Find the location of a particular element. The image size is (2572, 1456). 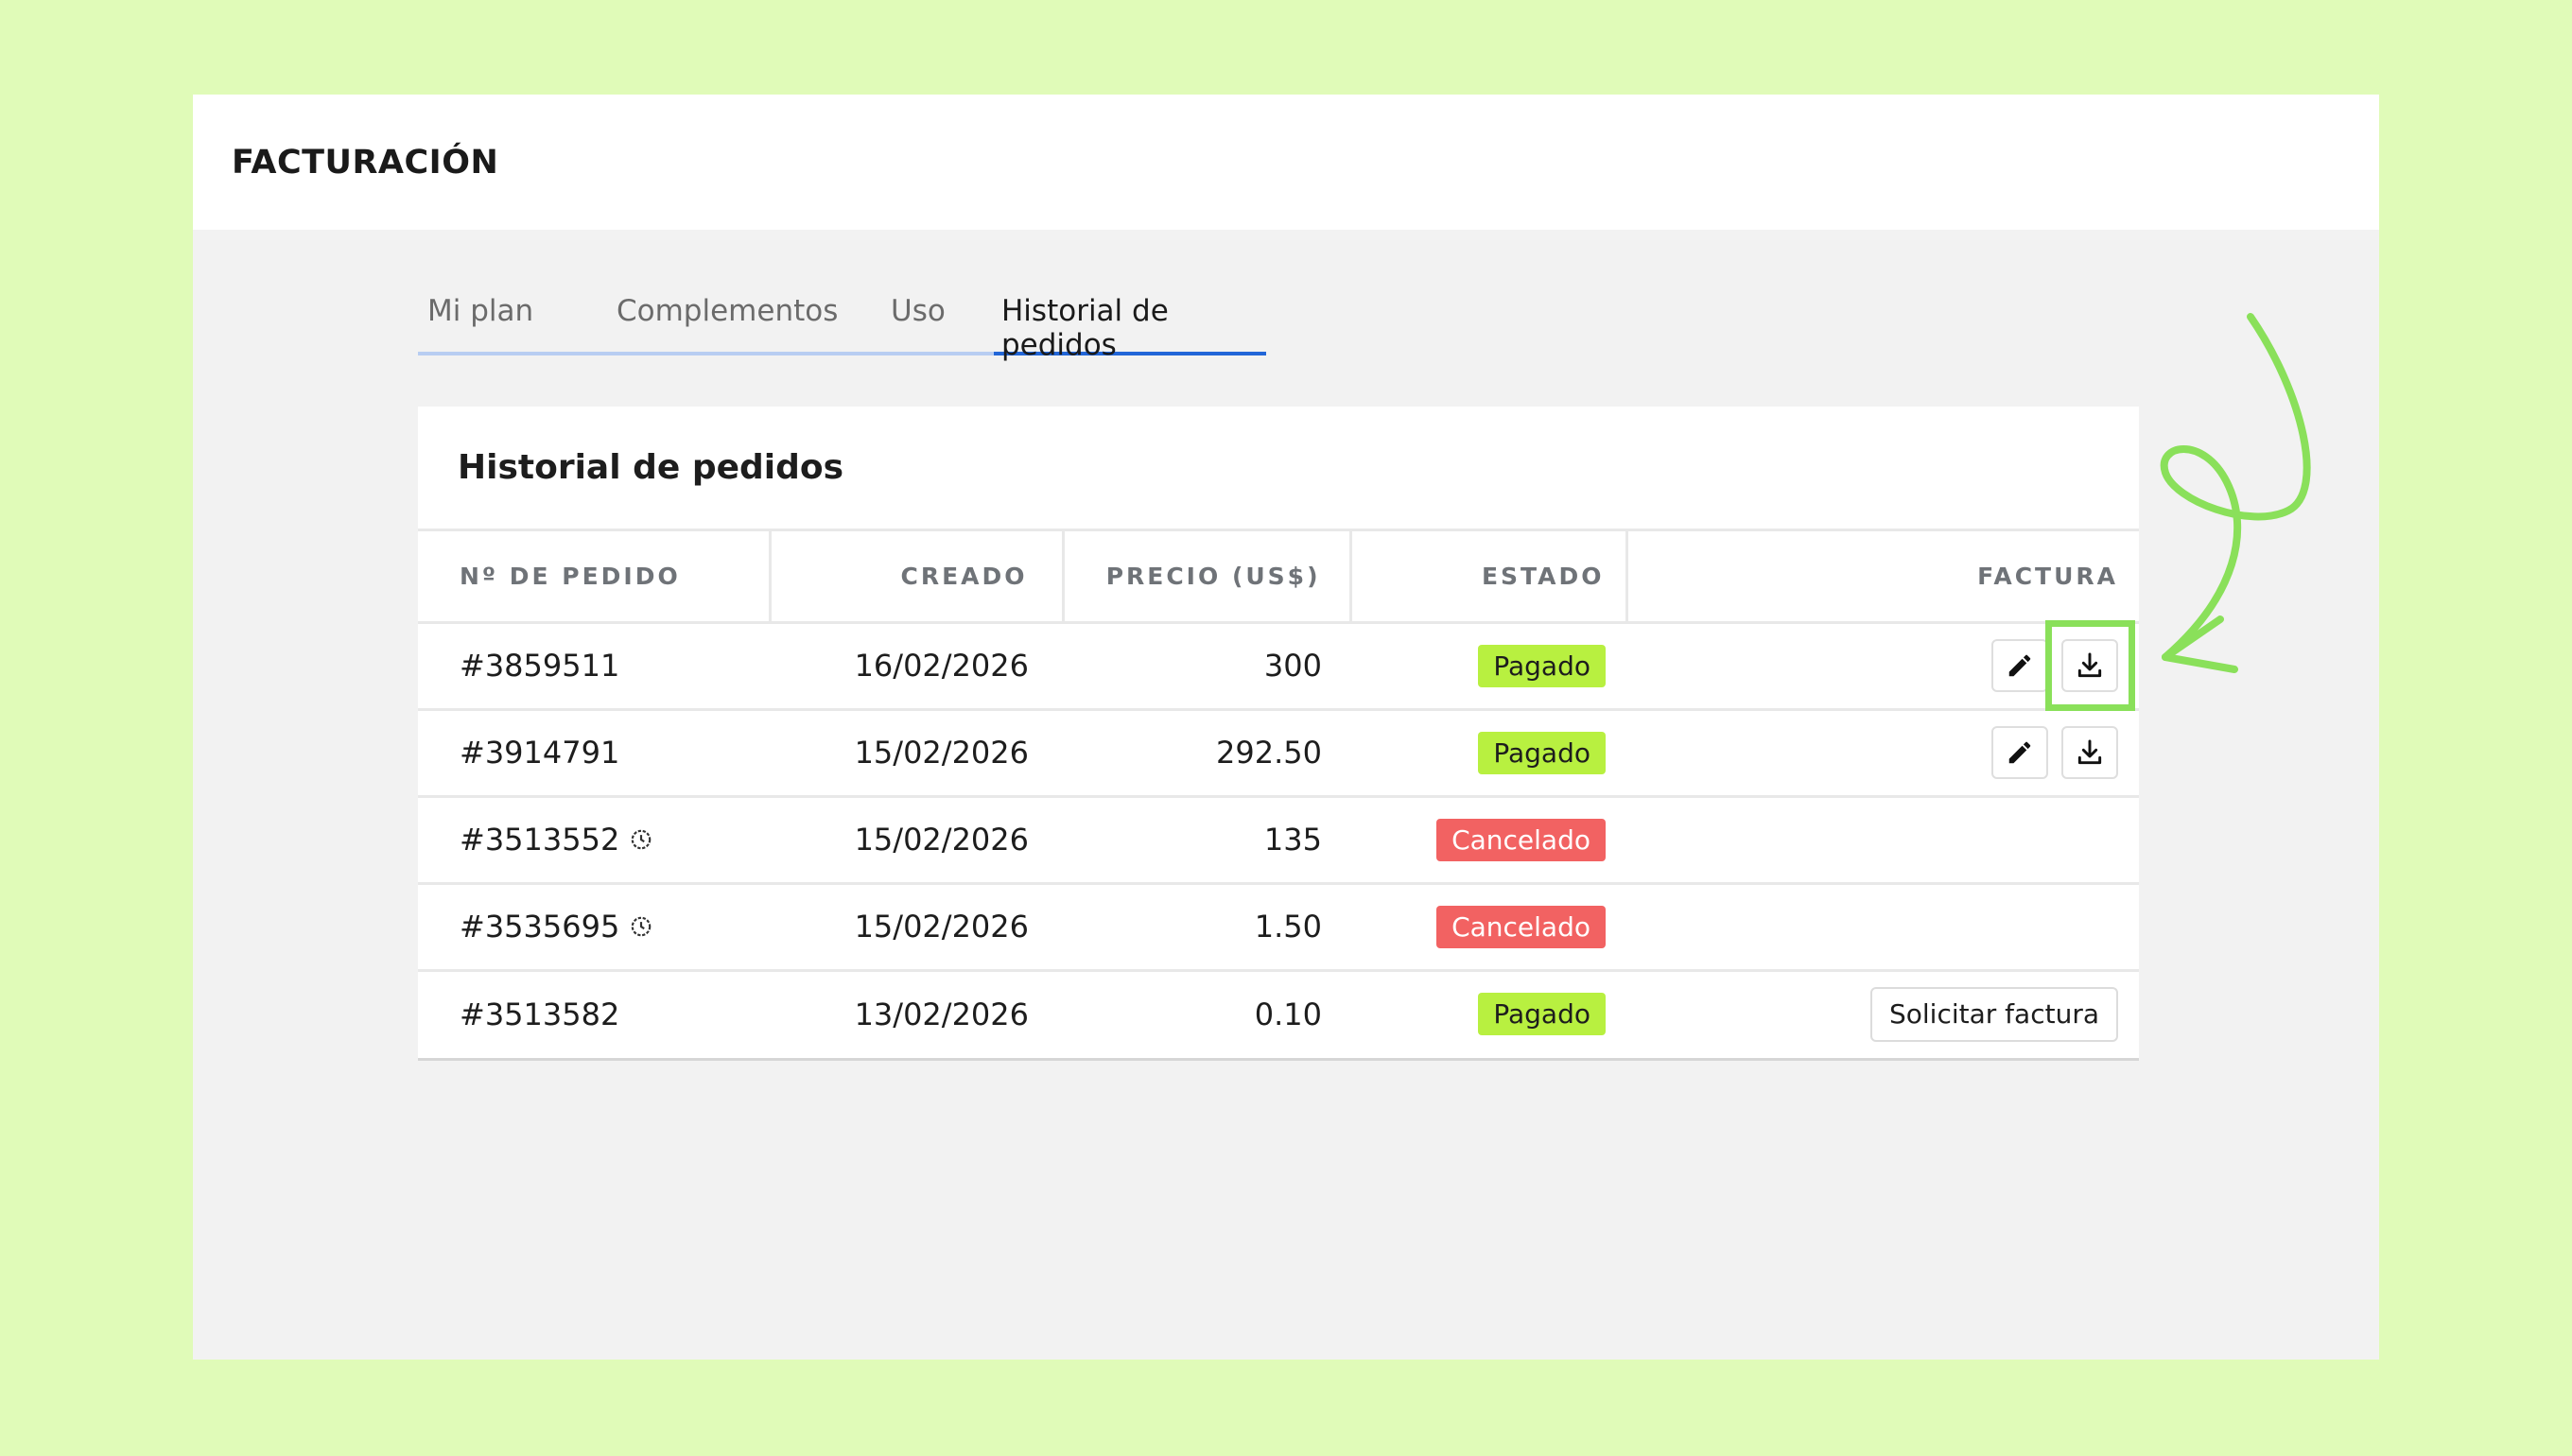

order-id-cell: #3513582 is located at coordinates (594, 1013).